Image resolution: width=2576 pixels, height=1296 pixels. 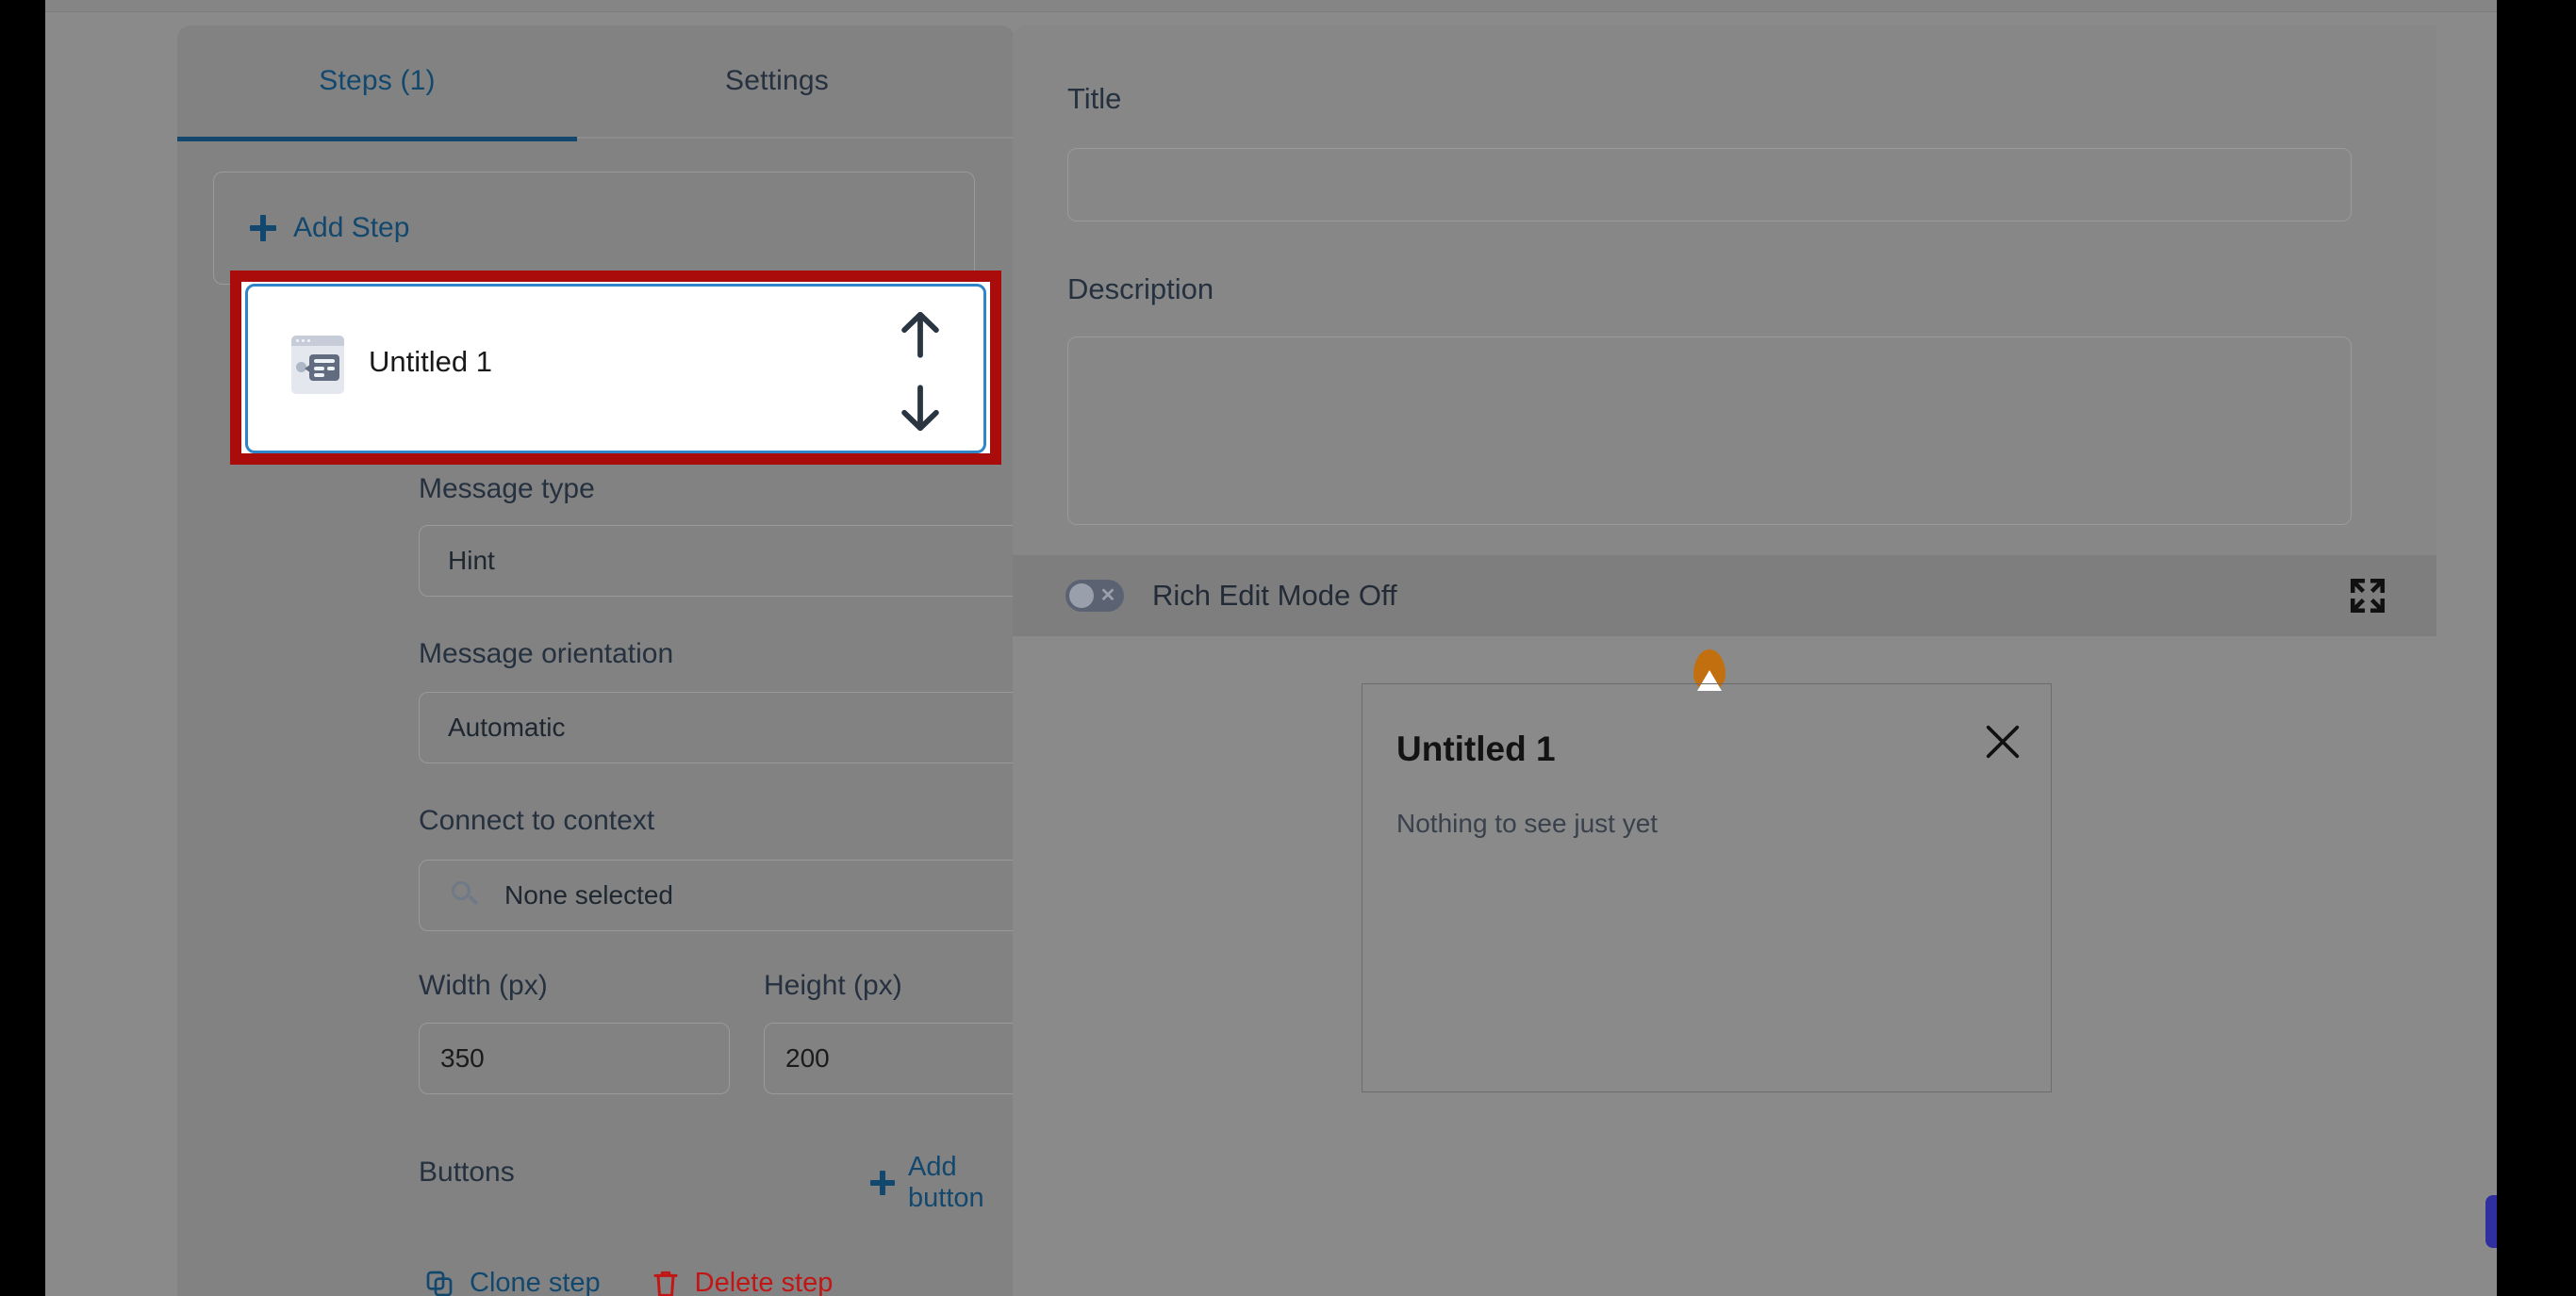 I want to click on close-icon, so click(x=2003, y=742).